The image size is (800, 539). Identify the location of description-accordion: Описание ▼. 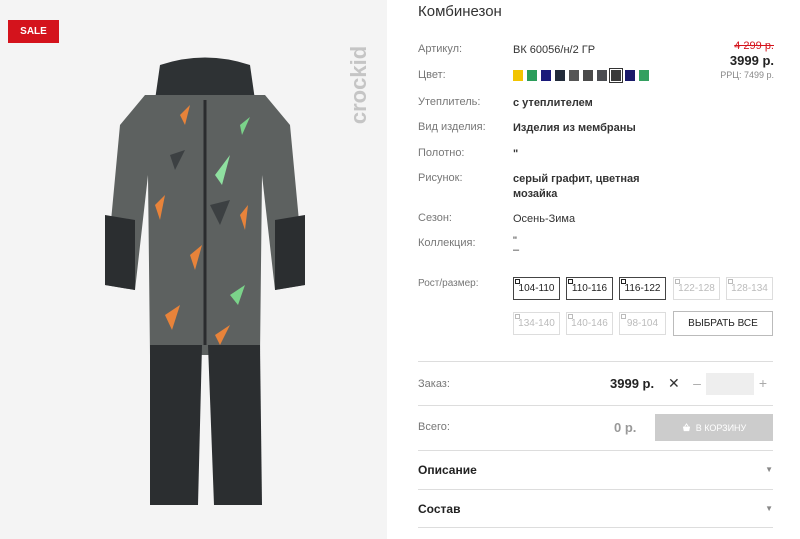
(595, 473).